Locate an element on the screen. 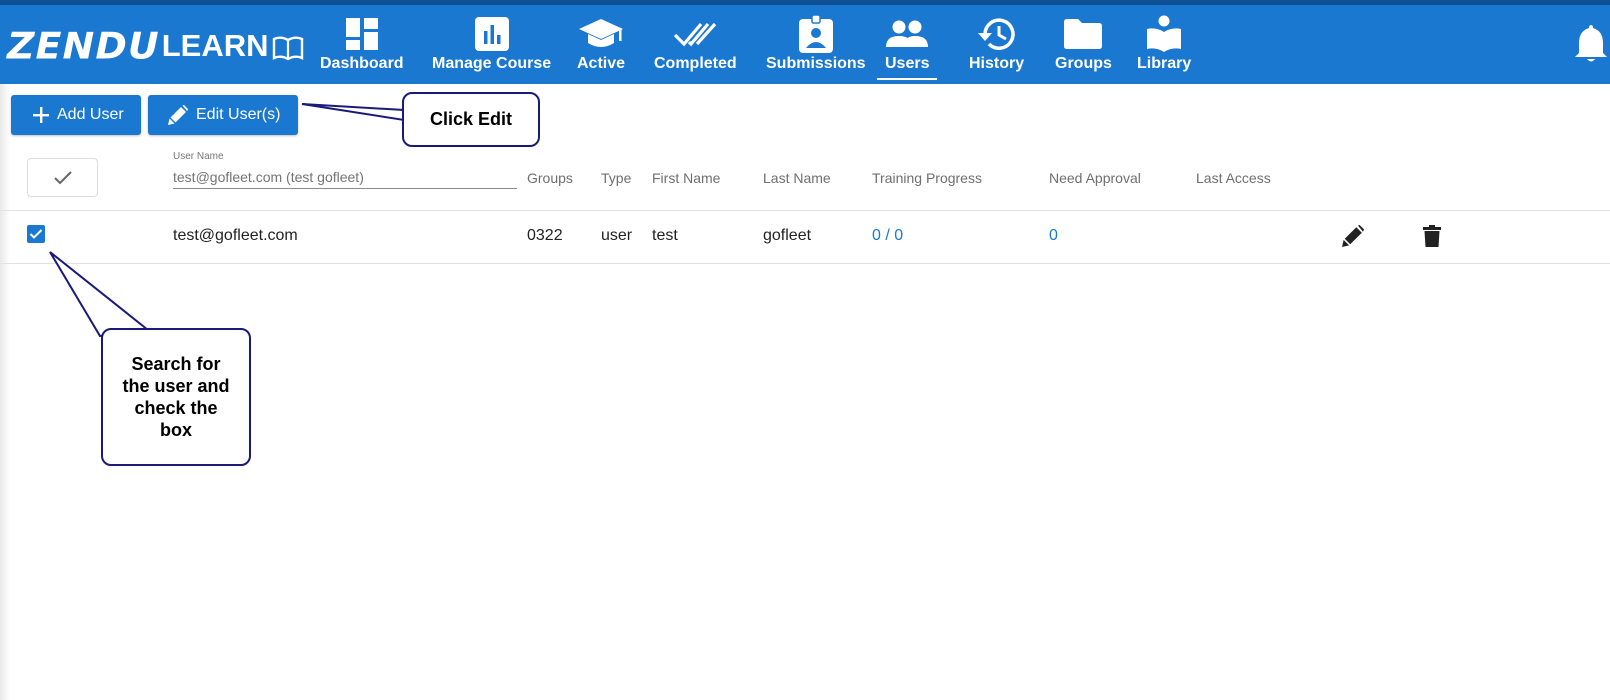  edit-users-button: Edit User(s) is located at coordinates (223, 115).